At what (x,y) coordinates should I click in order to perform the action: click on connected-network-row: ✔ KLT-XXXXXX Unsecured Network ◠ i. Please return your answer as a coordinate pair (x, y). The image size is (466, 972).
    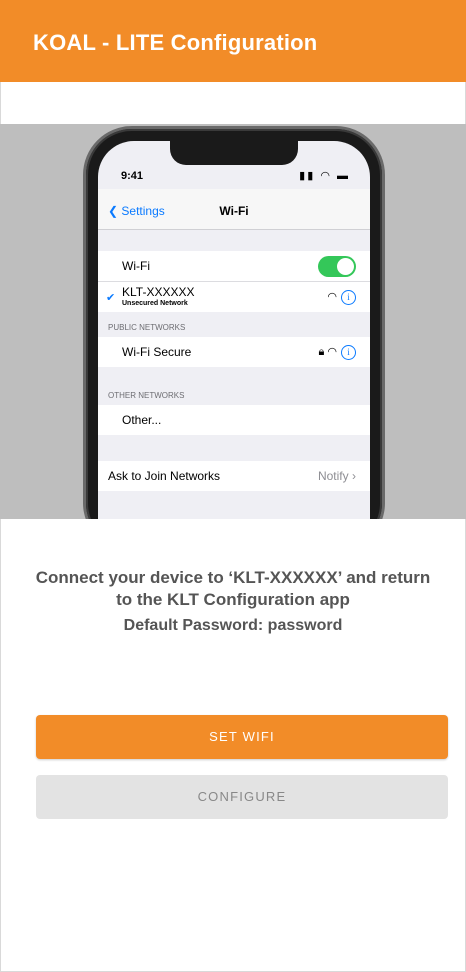
    Looking at the image, I should click on (234, 297).